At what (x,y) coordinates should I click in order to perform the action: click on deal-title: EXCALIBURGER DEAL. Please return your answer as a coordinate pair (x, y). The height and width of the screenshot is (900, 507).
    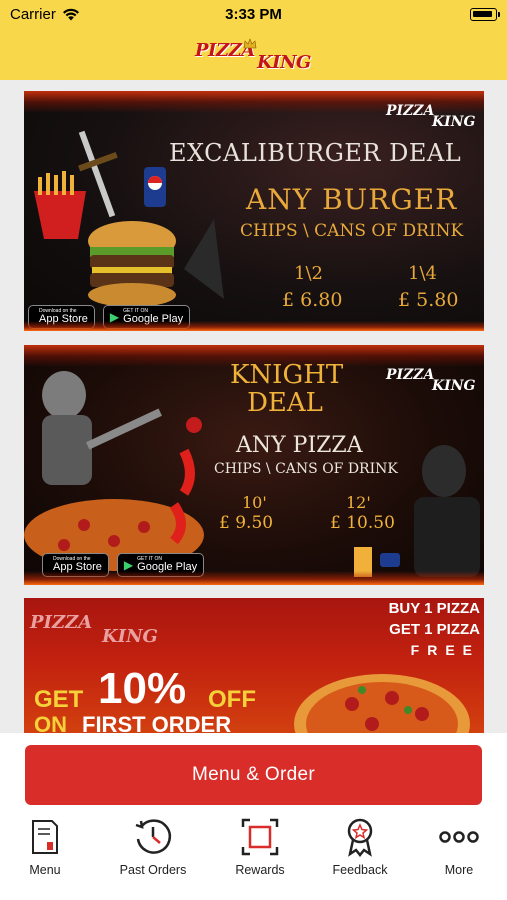
    Looking at the image, I should click on (315, 153).